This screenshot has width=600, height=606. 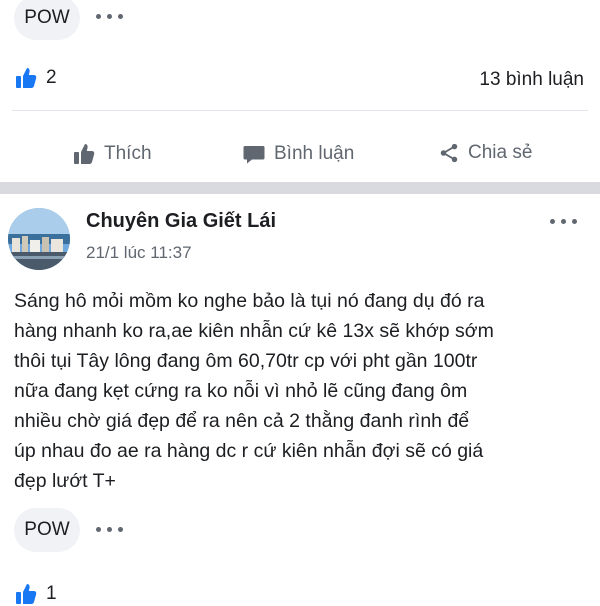 I want to click on like-count: 1, so click(x=51, y=593).